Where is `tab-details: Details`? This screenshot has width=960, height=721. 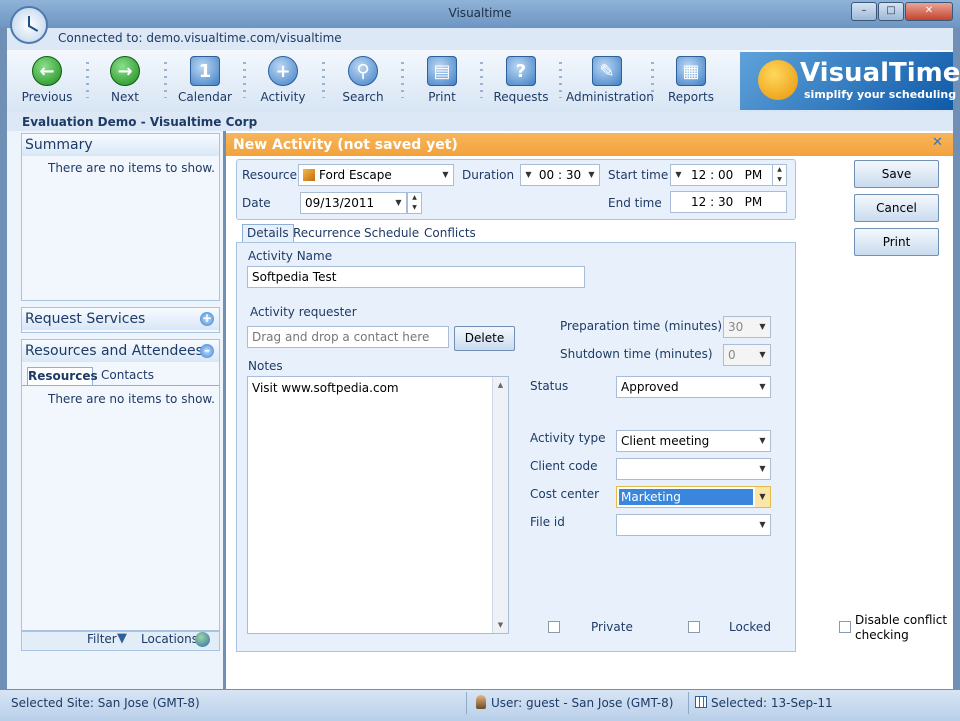
tab-details: Details is located at coordinates (268, 233).